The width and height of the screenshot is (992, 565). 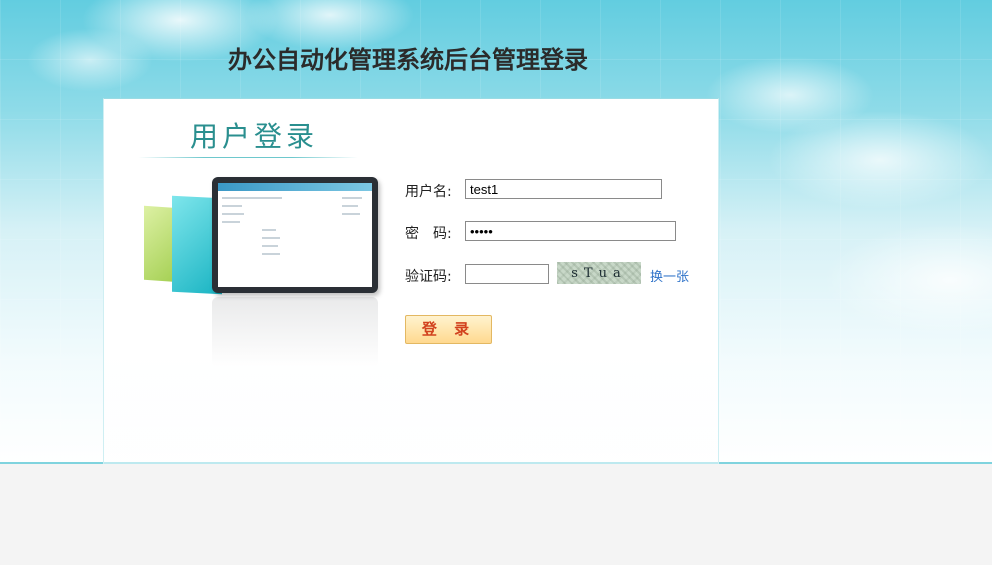 What do you see at coordinates (555, 274) in the screenshot?
I see `captcha-row: 验证码: sTua 换一张` at bounding box center [555, 274].